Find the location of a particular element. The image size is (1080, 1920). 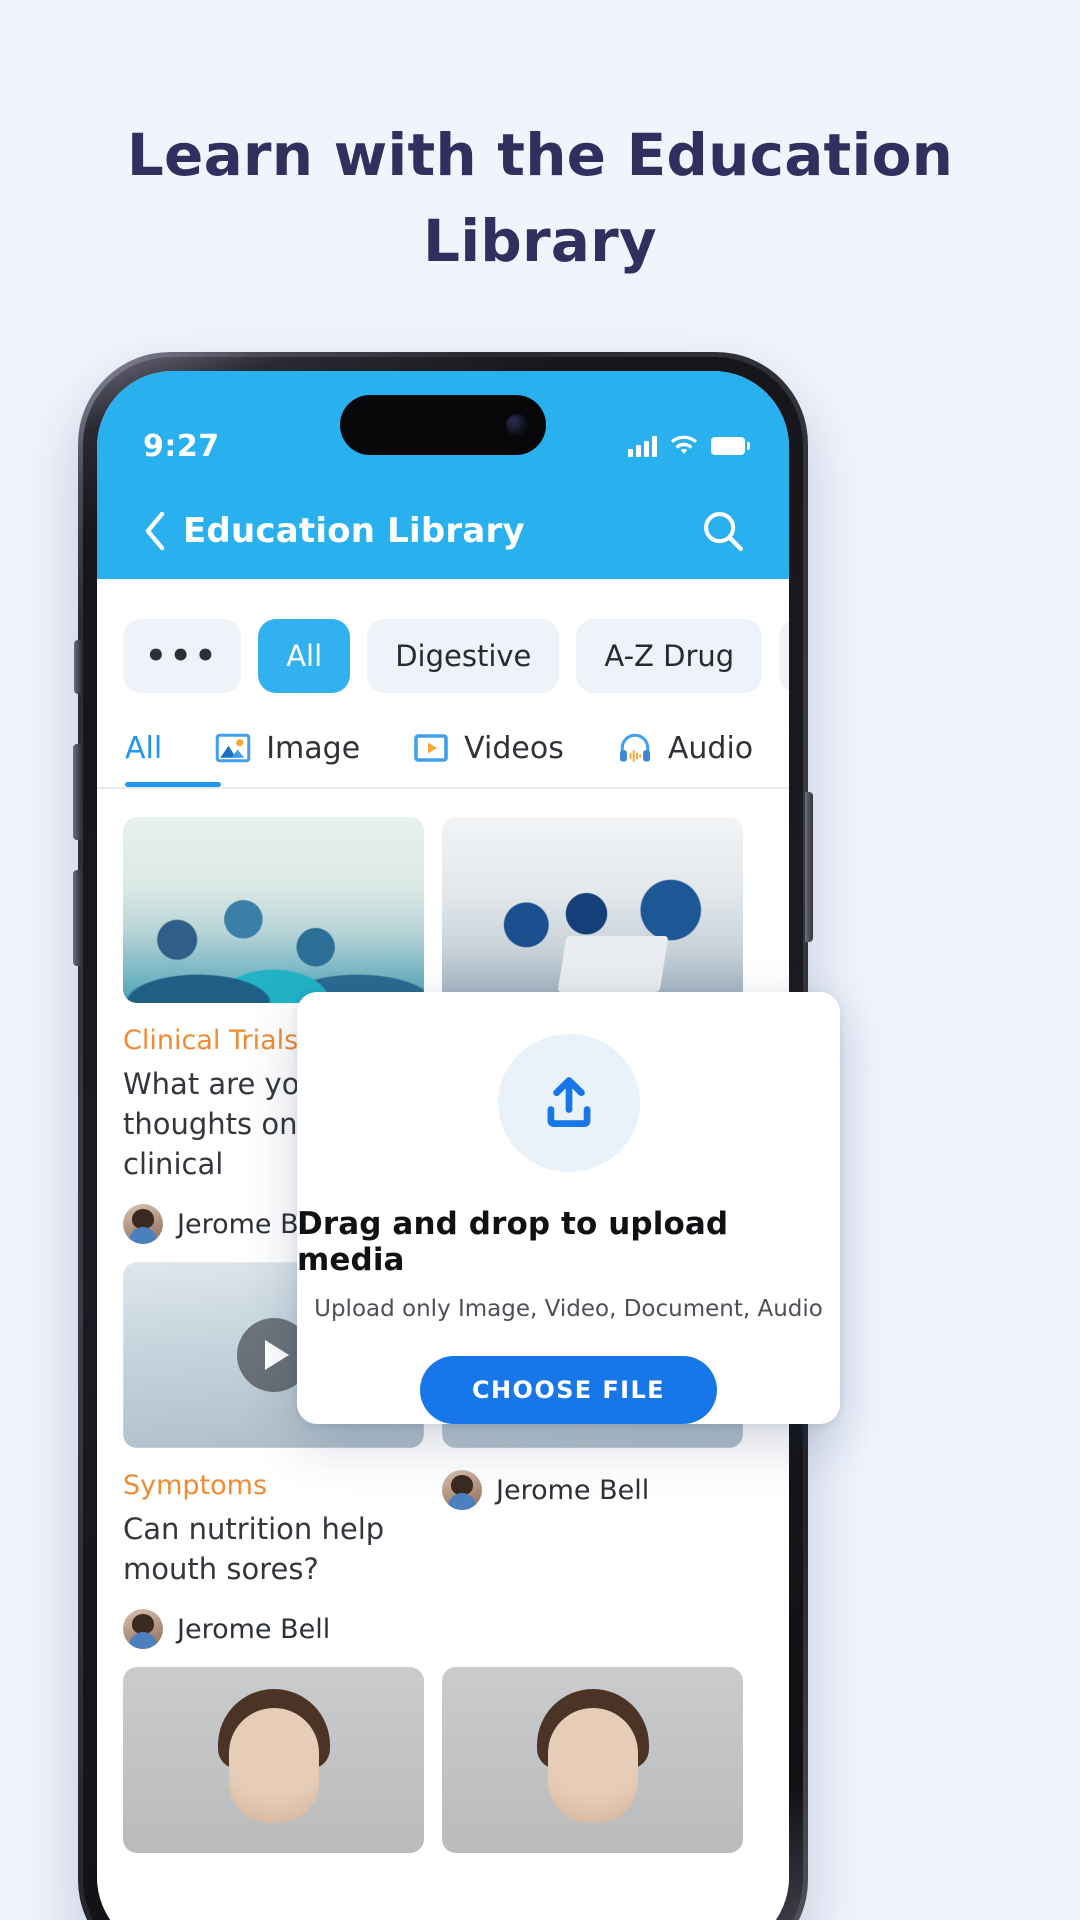

app-nav-bar: Education Library is located at coordinates (443, 531).